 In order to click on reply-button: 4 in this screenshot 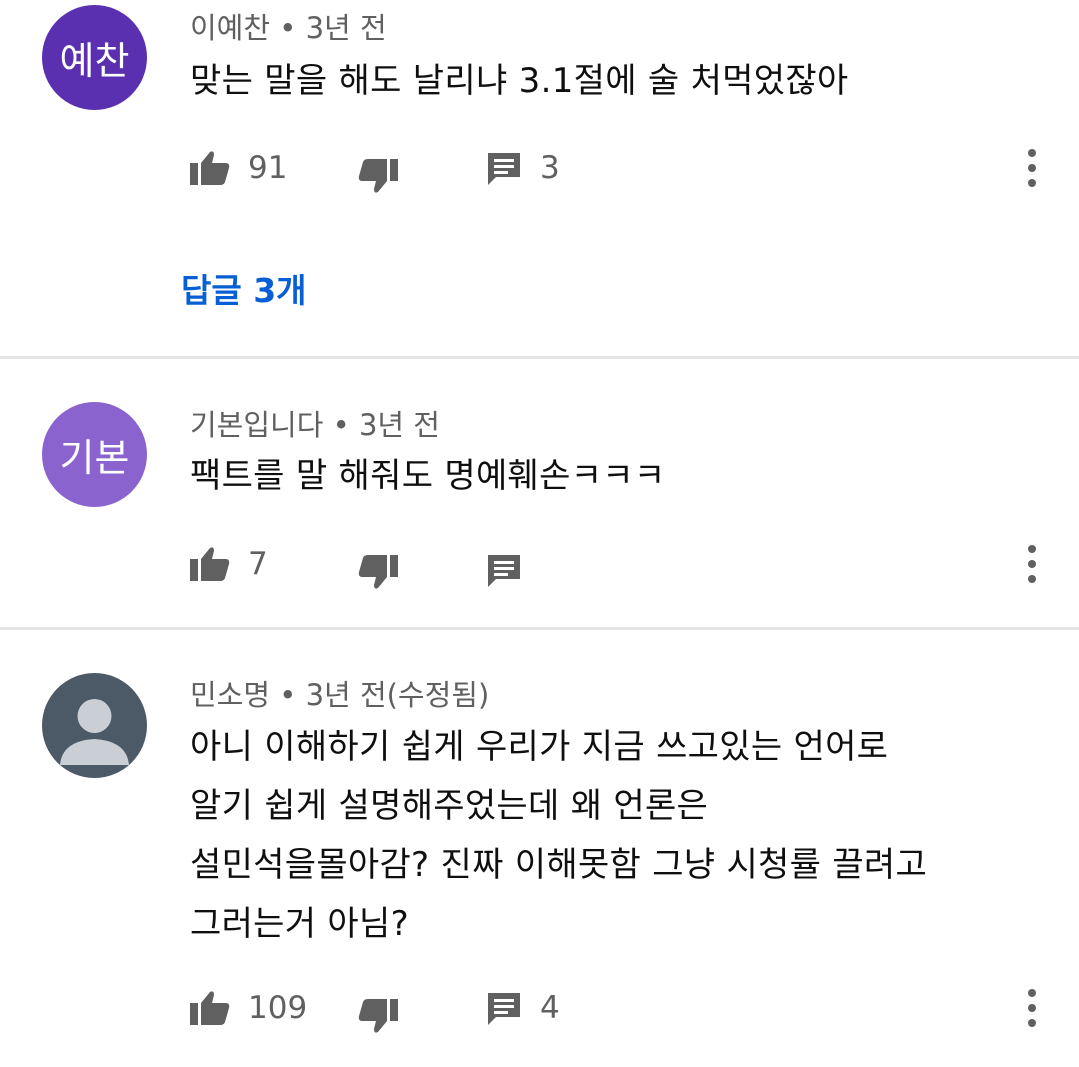, I will do `click(523, 1008)`.